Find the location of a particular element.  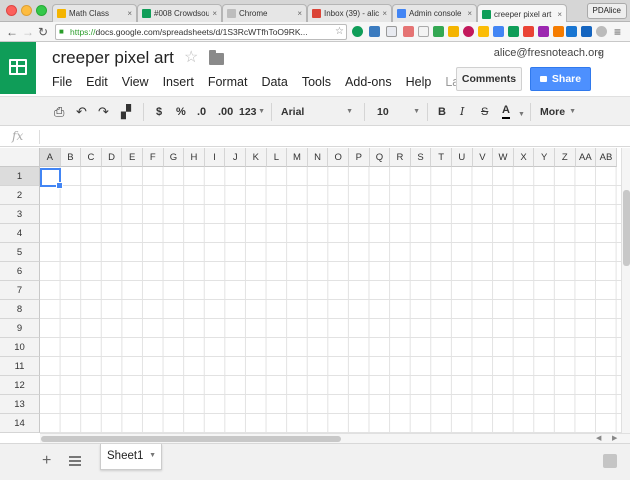

column-header: L is located at coordinates (277, 157).